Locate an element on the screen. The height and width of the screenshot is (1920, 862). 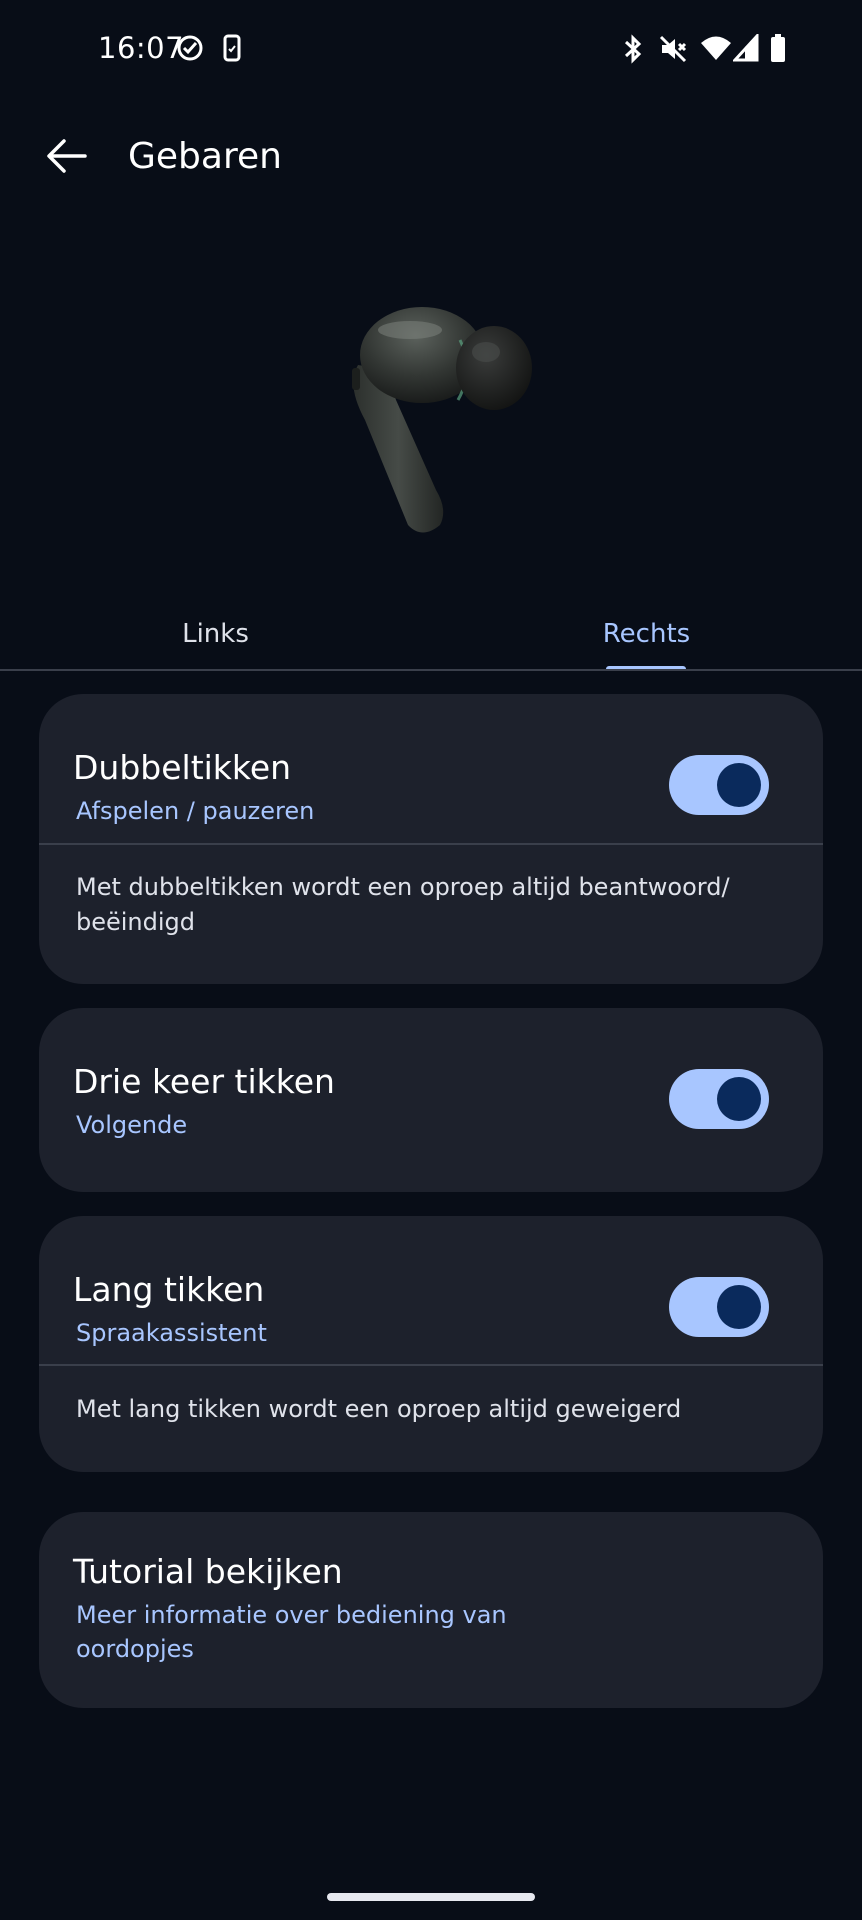
gesture-title: Lang tikken is located at coordinates (169, 1289).